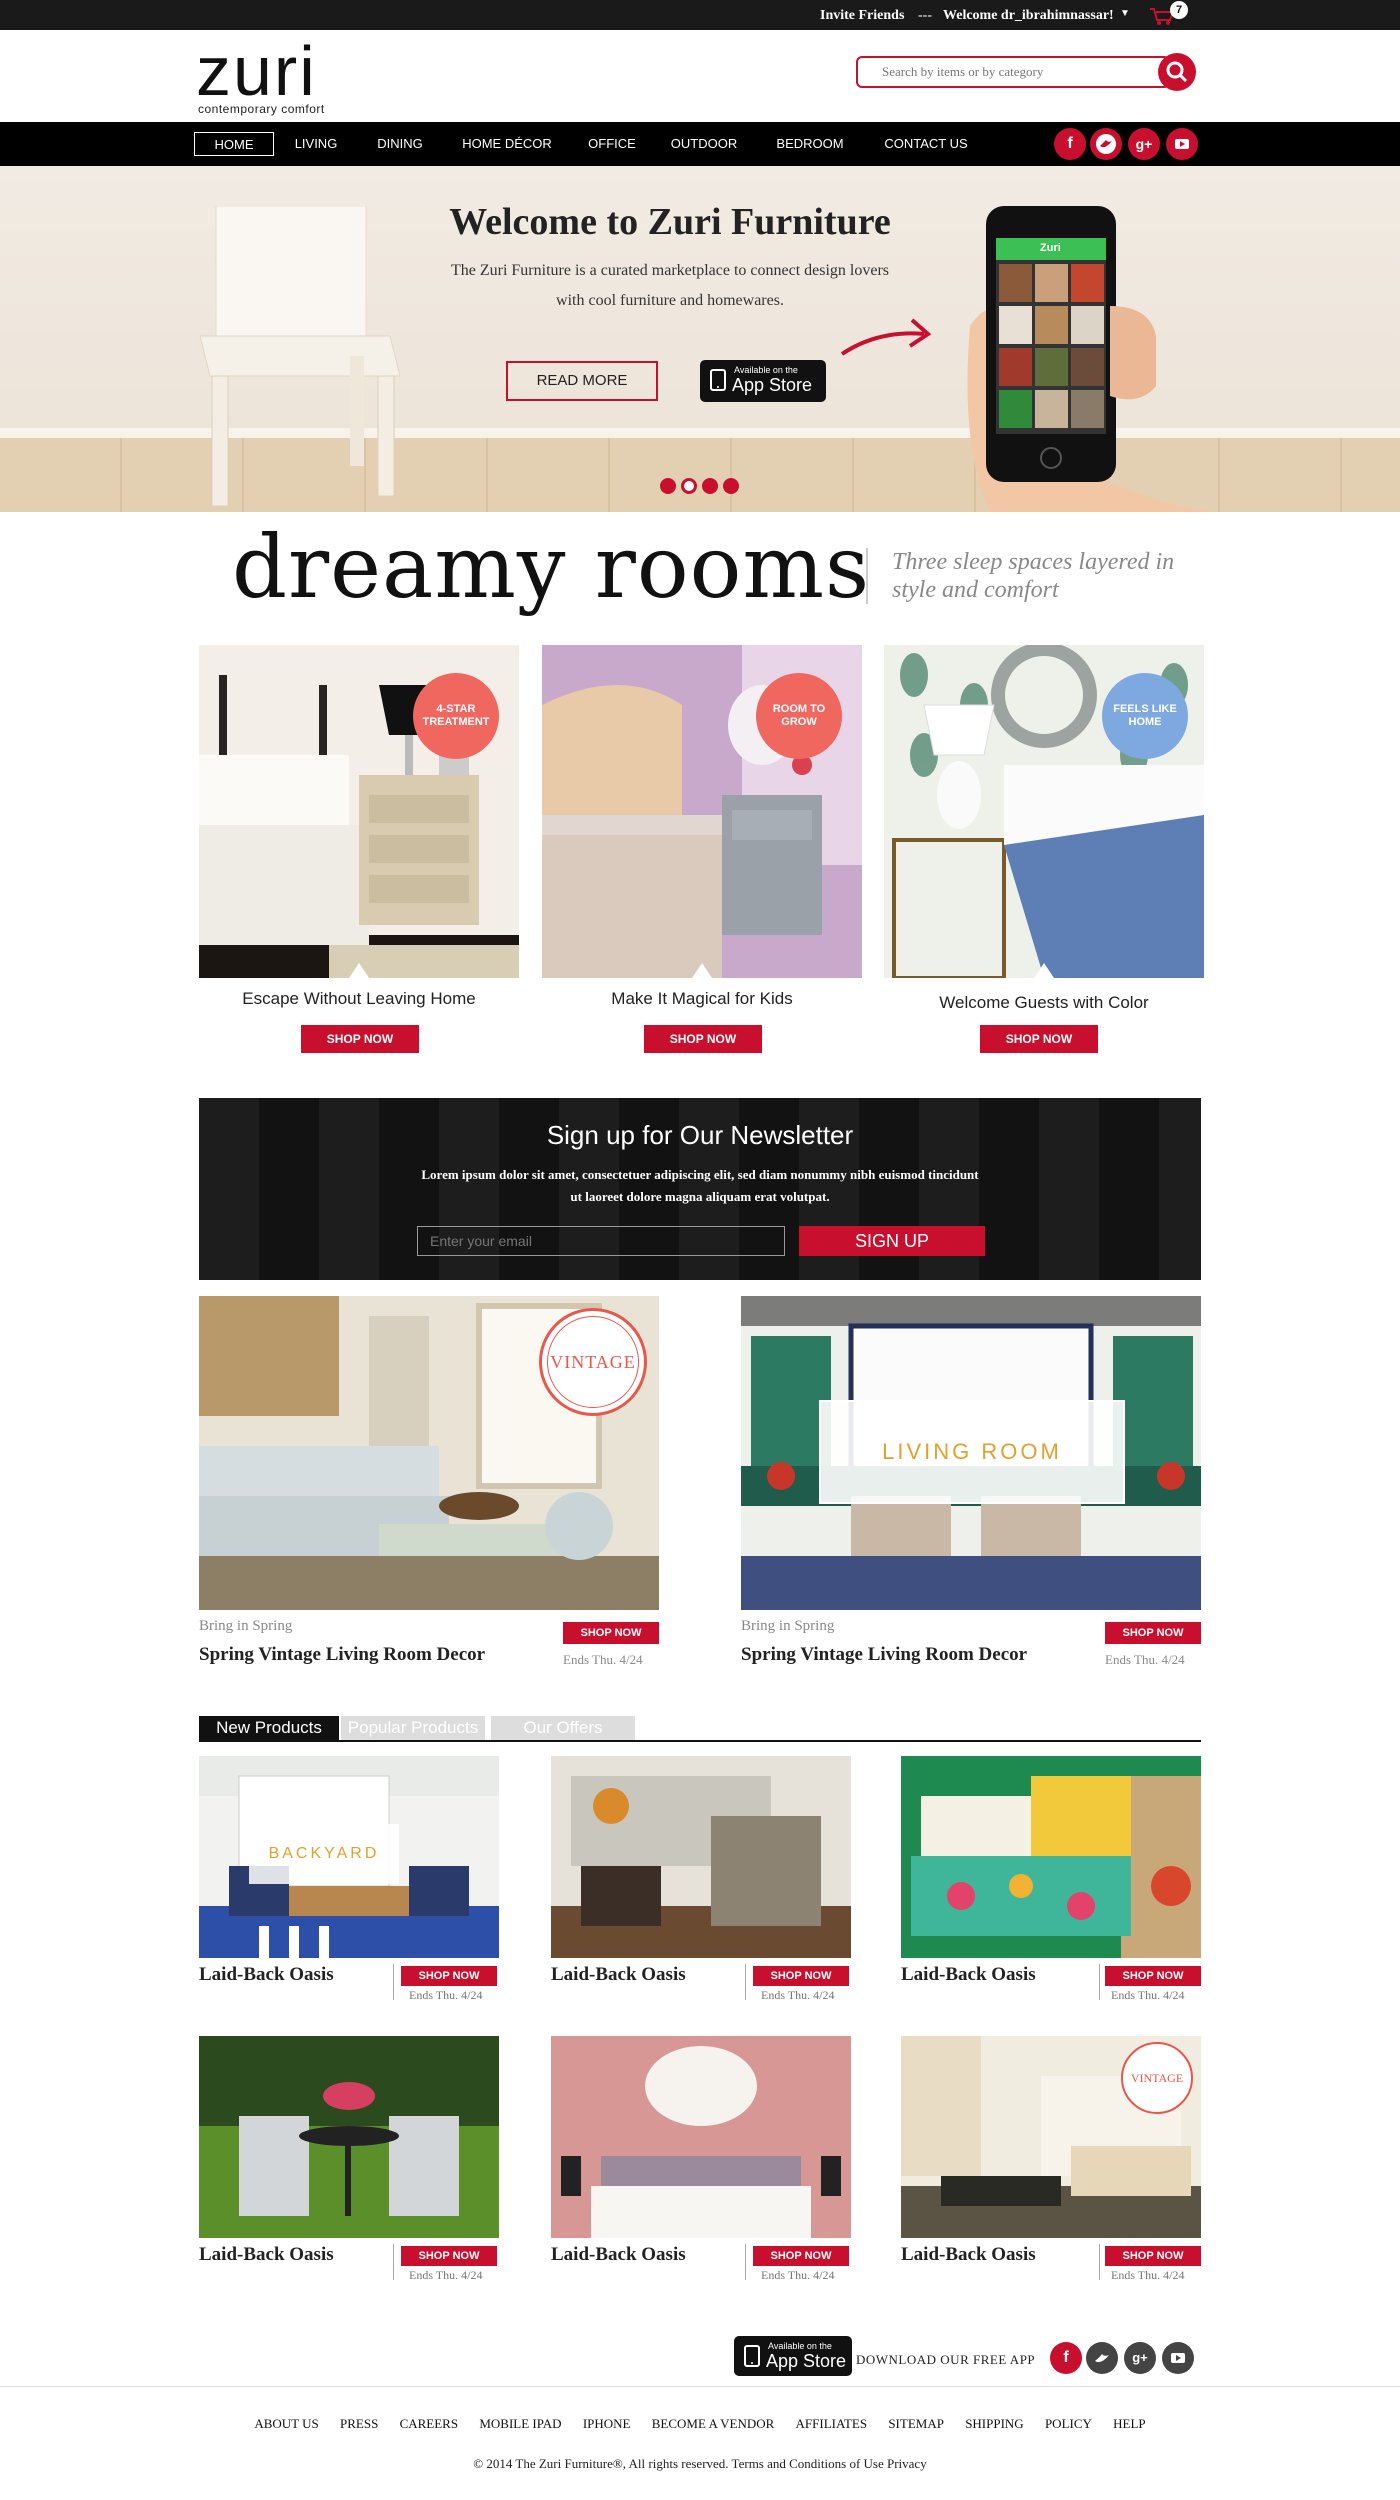  What do you see at coordinates (832, 2423) in the screenshot?
I see `footer-link: AFFILIATES` at bounding box center [832, 2423].